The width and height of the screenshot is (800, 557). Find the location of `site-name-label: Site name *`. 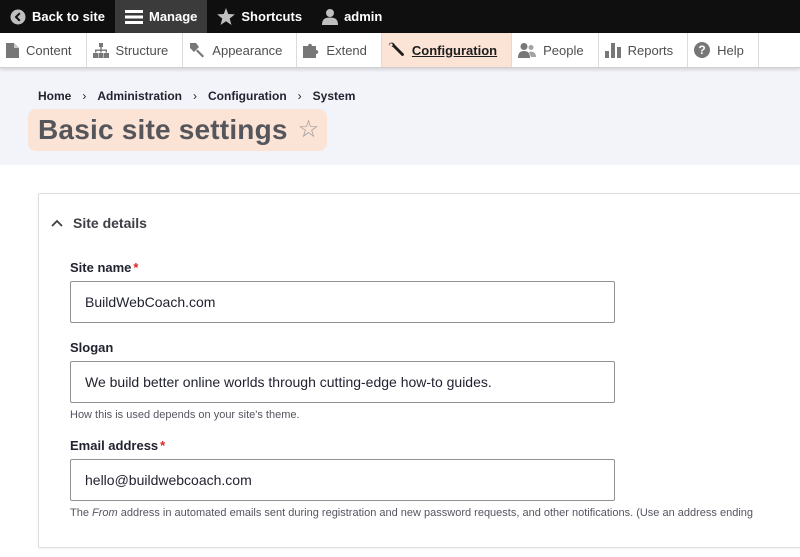

site-name-label: Site name * is located at coordinates (104, 267).